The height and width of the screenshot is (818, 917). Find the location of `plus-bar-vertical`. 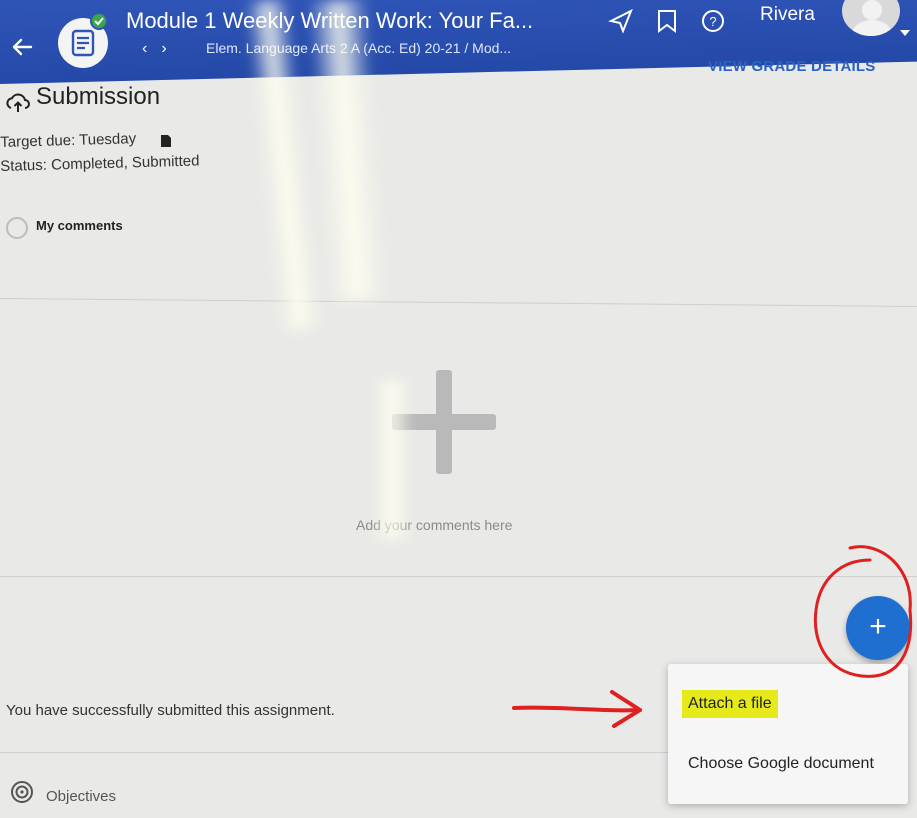

plus-bar-vertical is located at coordinates (444, 422).